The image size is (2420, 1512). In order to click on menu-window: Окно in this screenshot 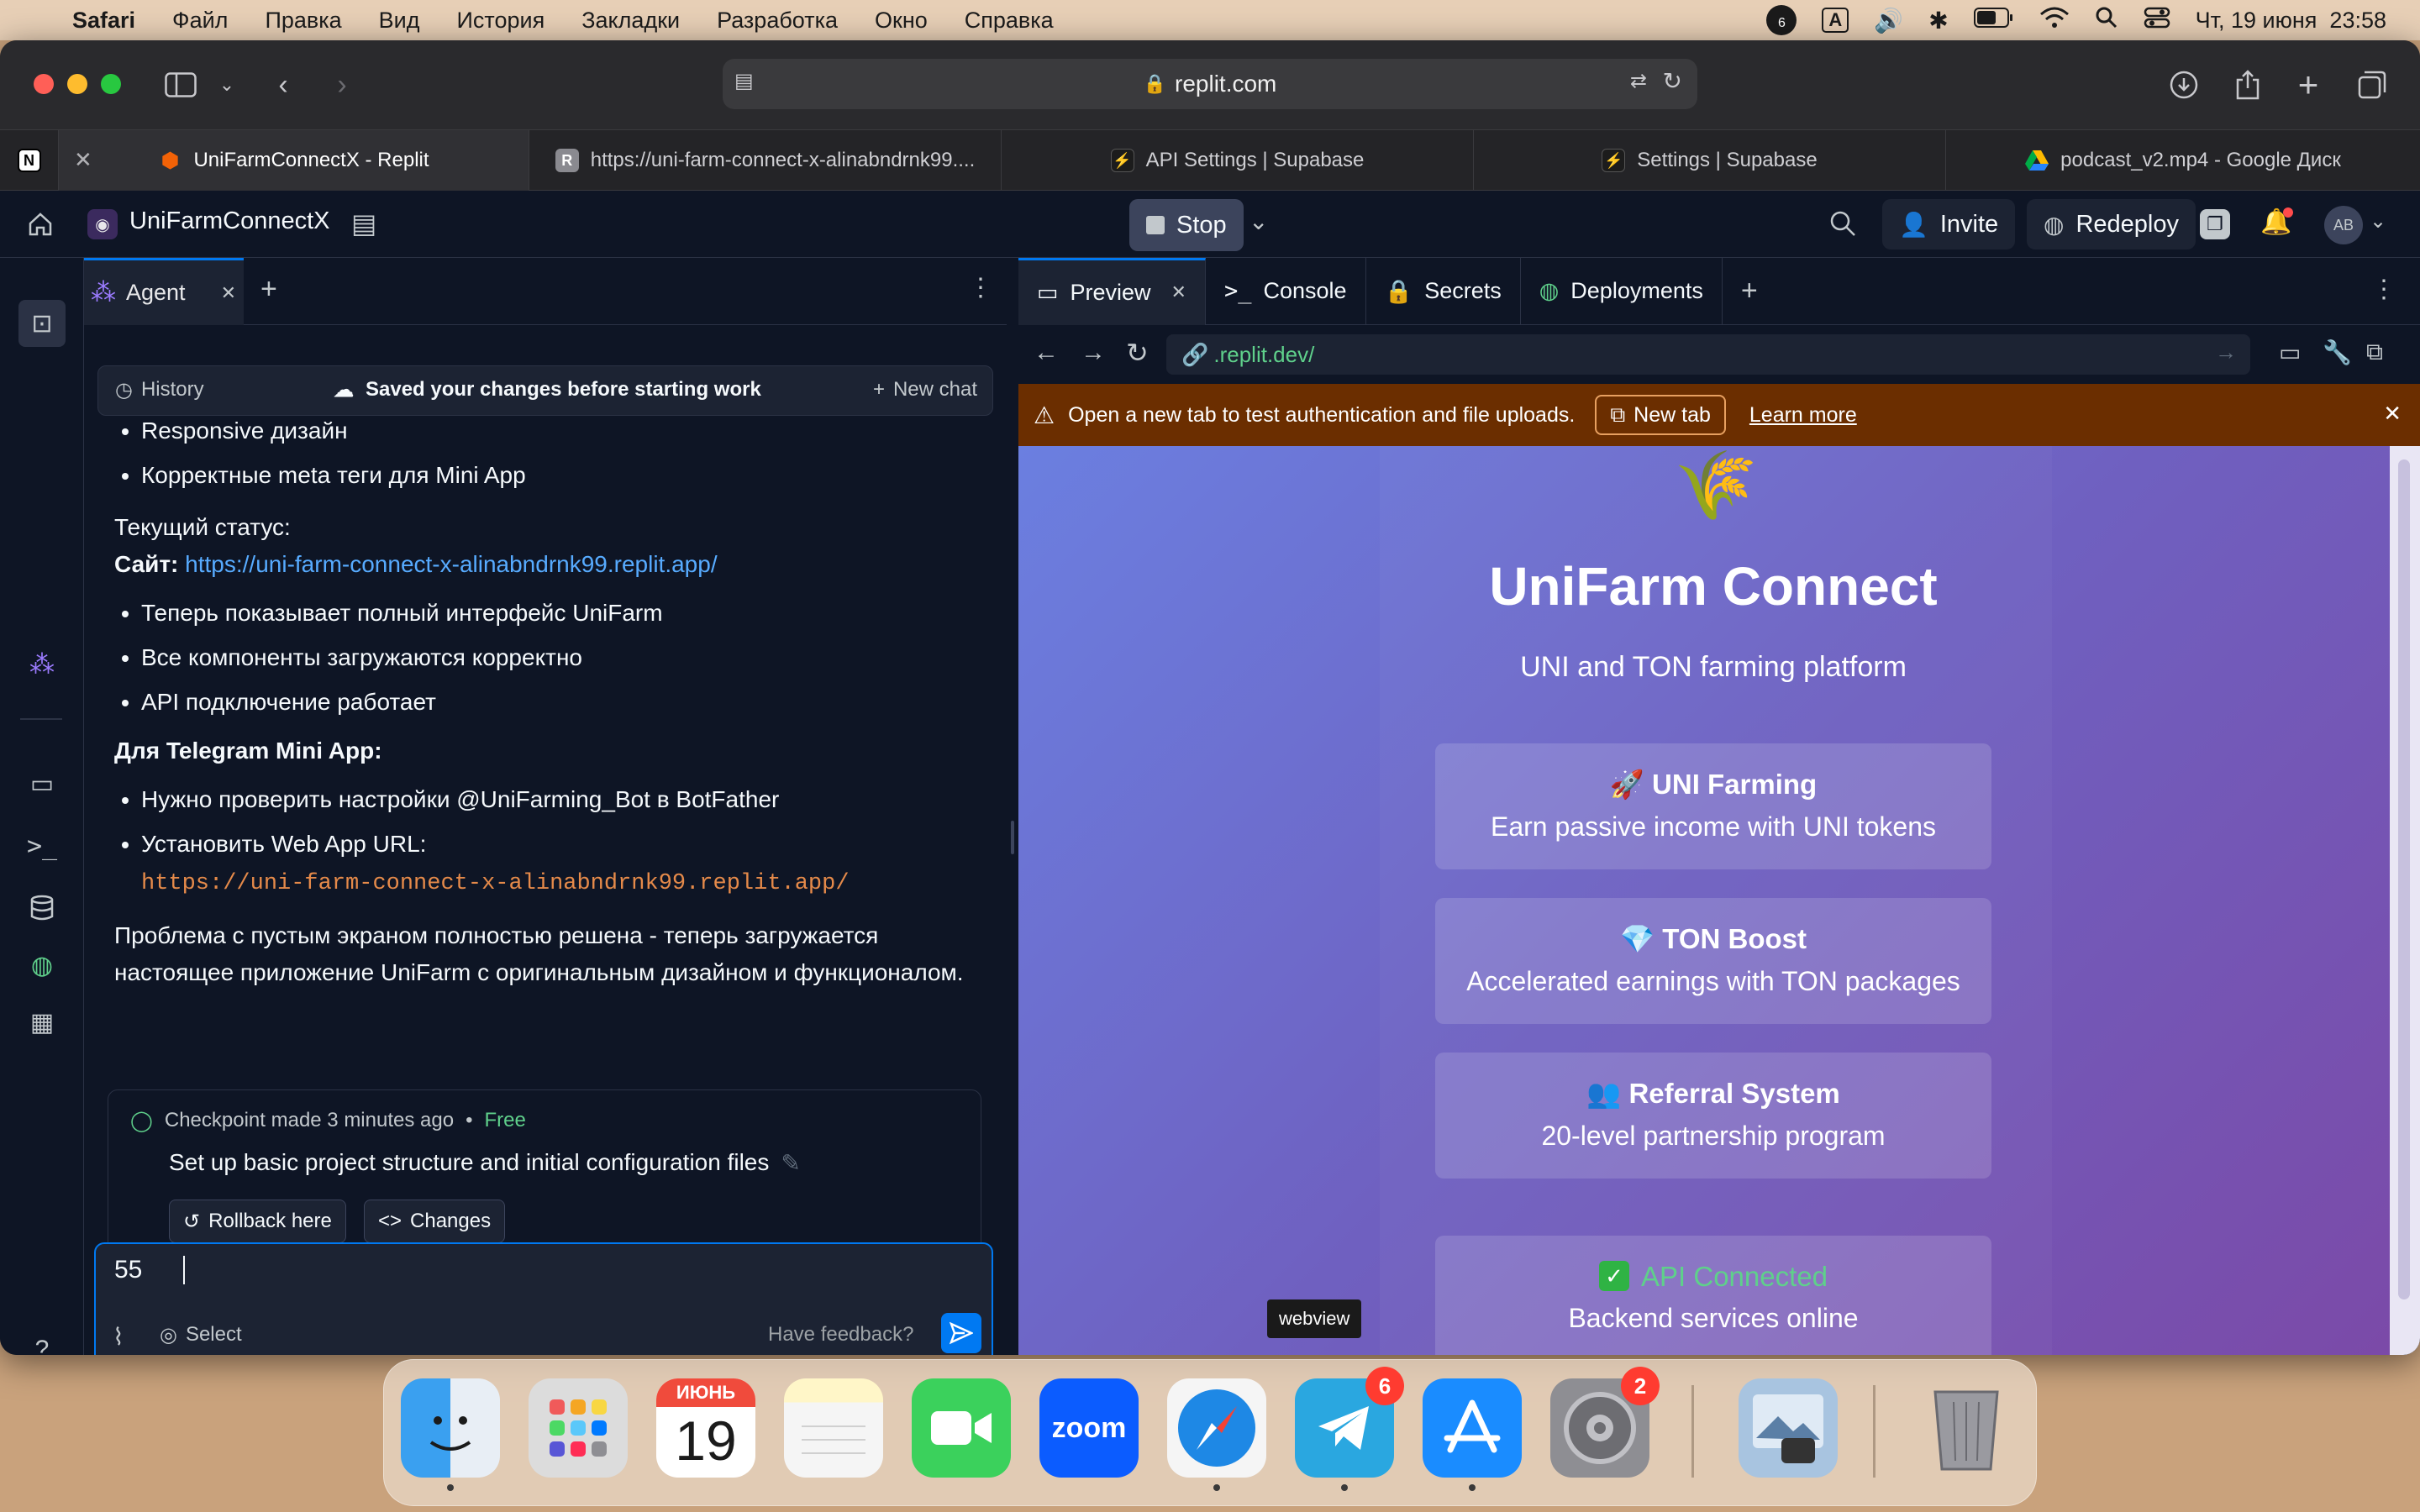, I will do `click(901, 21)`.